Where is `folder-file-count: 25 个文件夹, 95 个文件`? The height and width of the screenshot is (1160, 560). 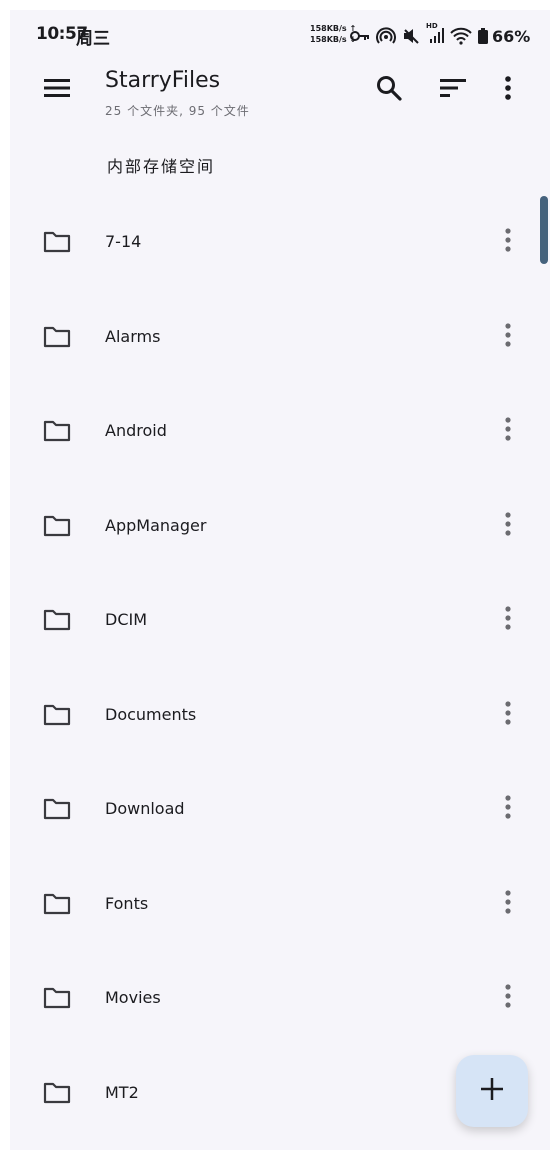
folder-file-count: 25 个文件夹, 95 个文件 is located at coordinates (177, 111).